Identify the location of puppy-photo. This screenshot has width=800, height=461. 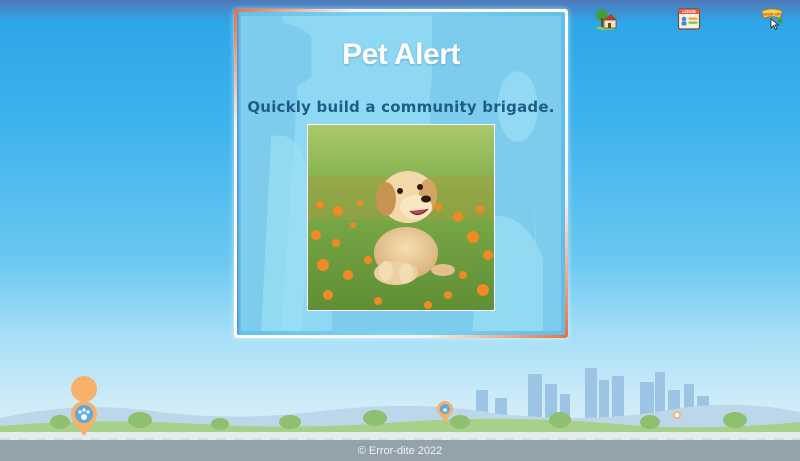
(401, 217).